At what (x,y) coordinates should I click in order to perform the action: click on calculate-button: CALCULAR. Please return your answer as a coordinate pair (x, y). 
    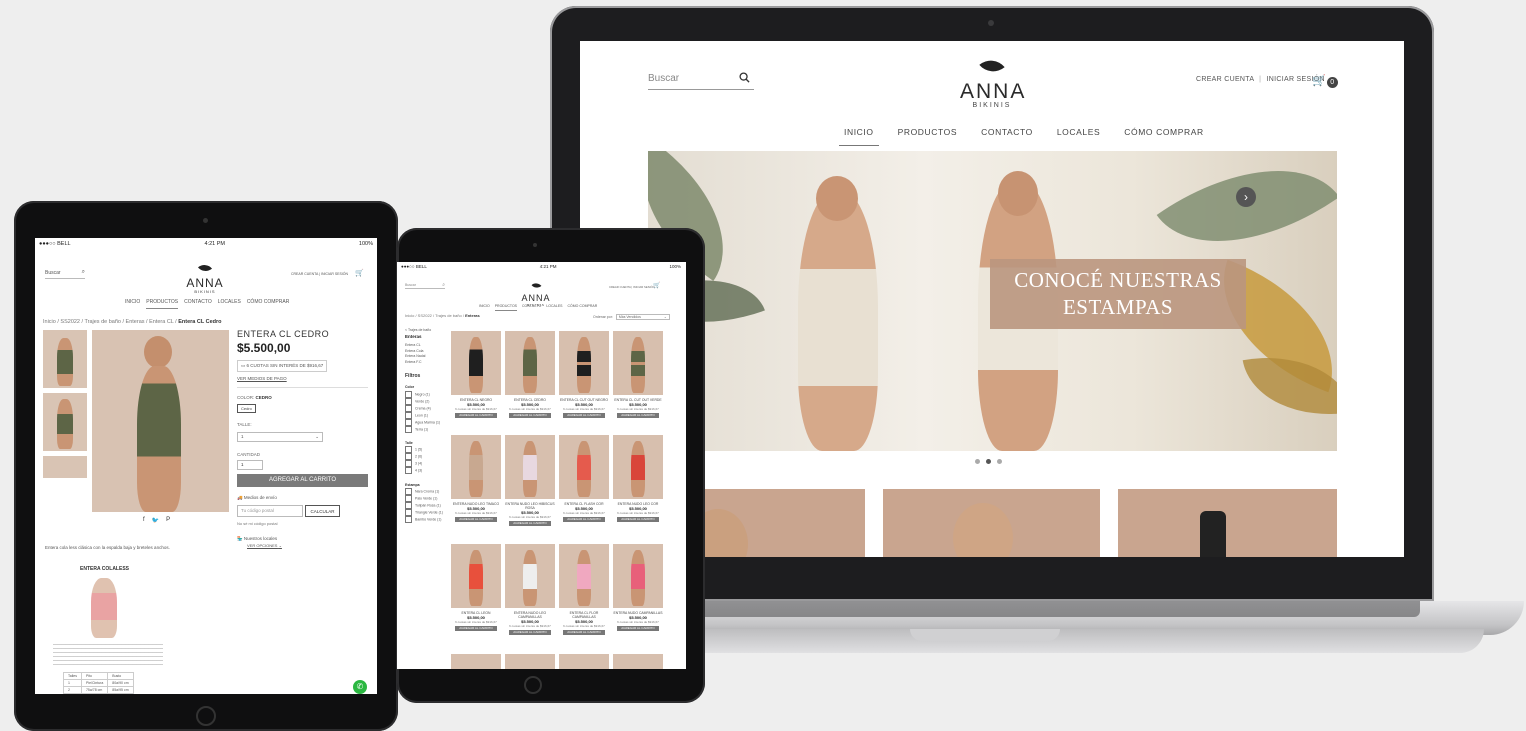
    Looking at the image, I should click on (322, 511).